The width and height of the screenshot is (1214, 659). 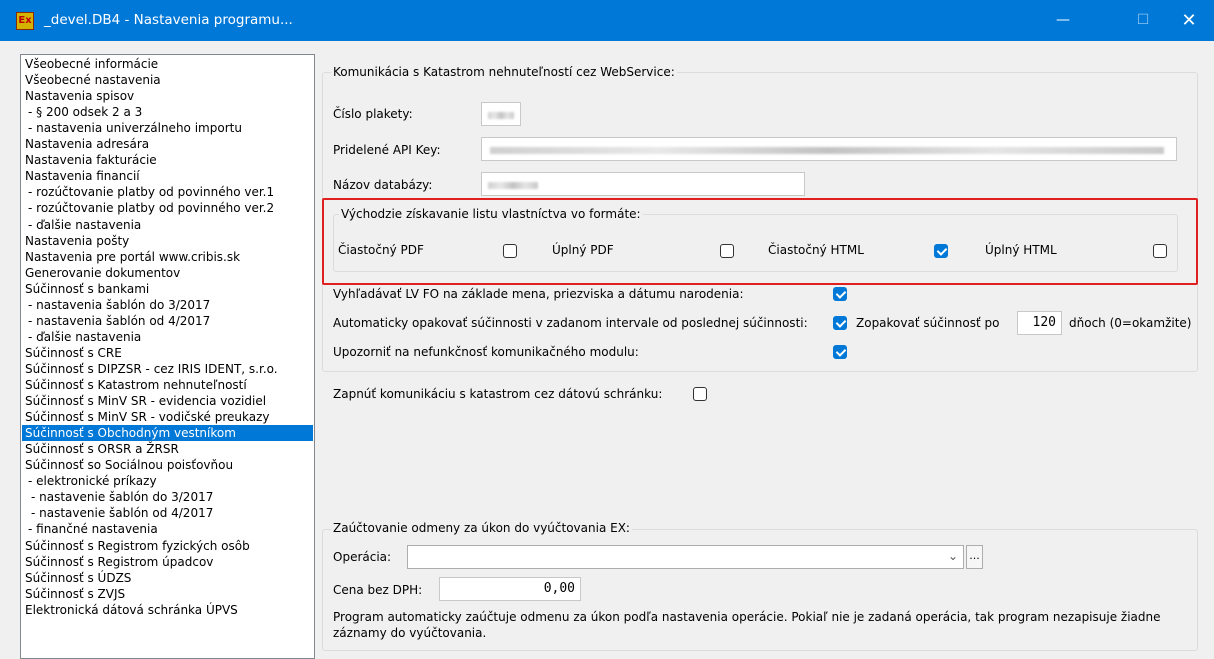 I want to click on price-input: 0,00, so click(x=510, y=589).